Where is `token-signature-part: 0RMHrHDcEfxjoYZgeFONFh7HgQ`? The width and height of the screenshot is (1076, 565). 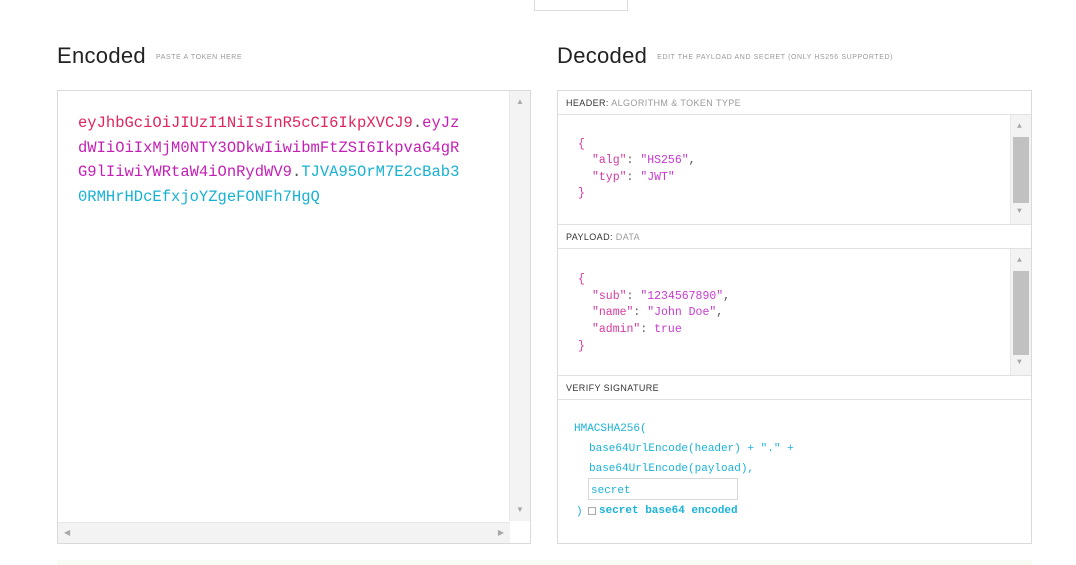
token-signature-part: 0RMHrHDcEfxjoYZgeFONFh7HgQ is located at coordinates (199, 196).